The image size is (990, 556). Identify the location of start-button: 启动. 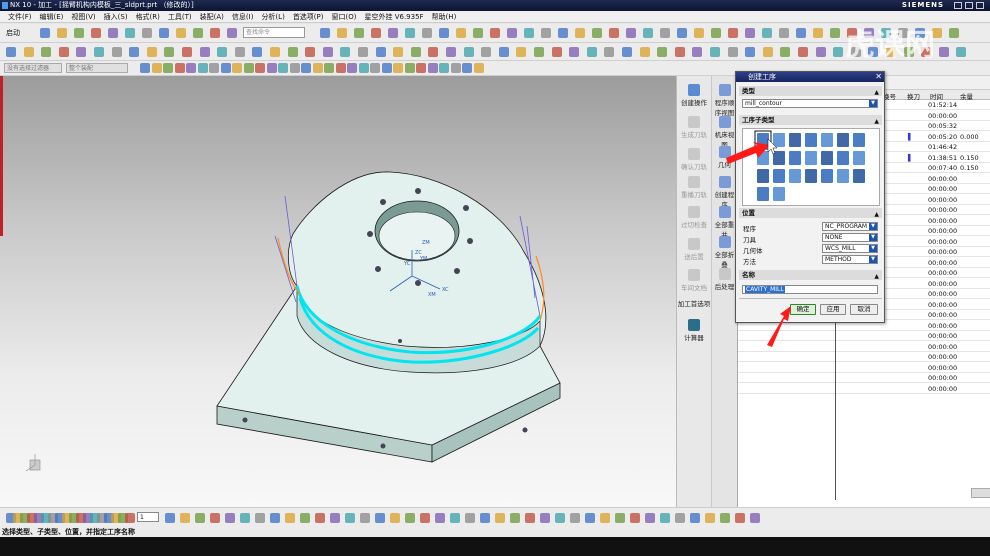
(13, 33).